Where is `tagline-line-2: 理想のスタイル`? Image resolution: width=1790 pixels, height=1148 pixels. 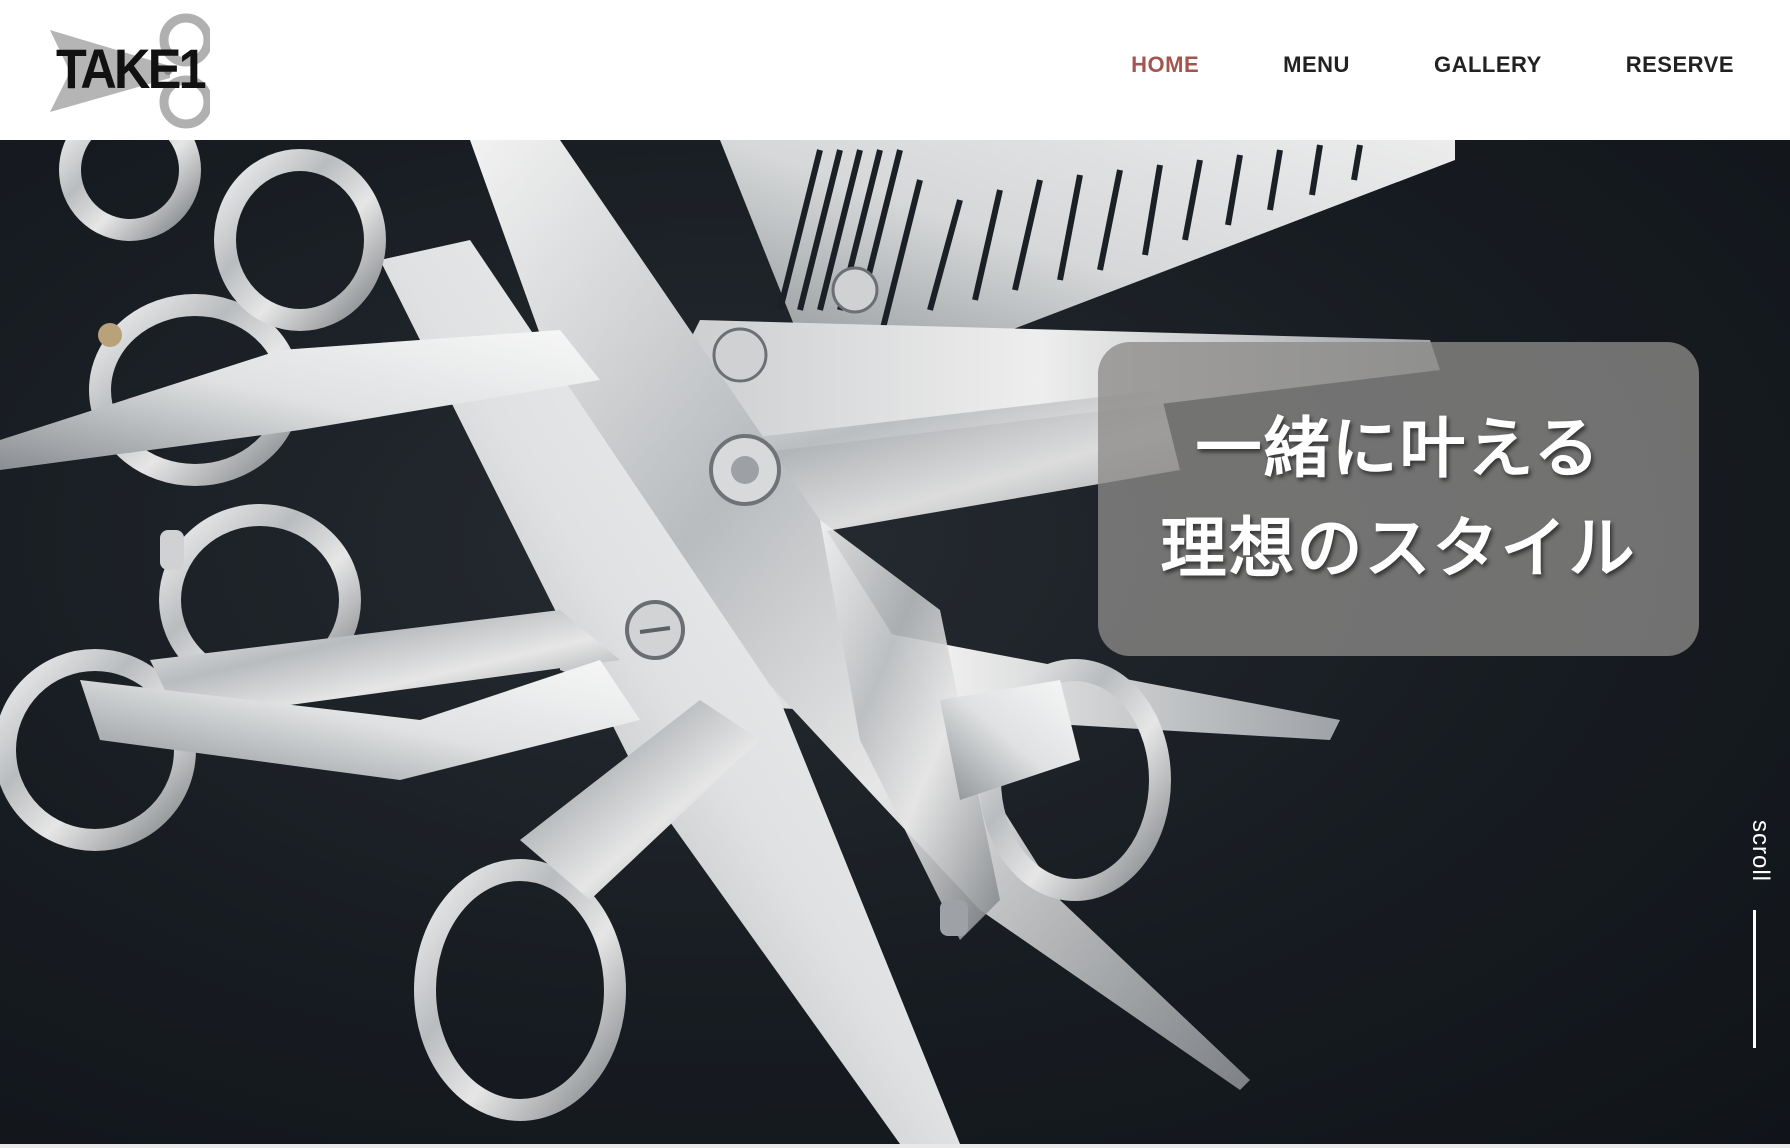 tagline-line-2: 理想のスタイル is located at coordinates (1398, 548).